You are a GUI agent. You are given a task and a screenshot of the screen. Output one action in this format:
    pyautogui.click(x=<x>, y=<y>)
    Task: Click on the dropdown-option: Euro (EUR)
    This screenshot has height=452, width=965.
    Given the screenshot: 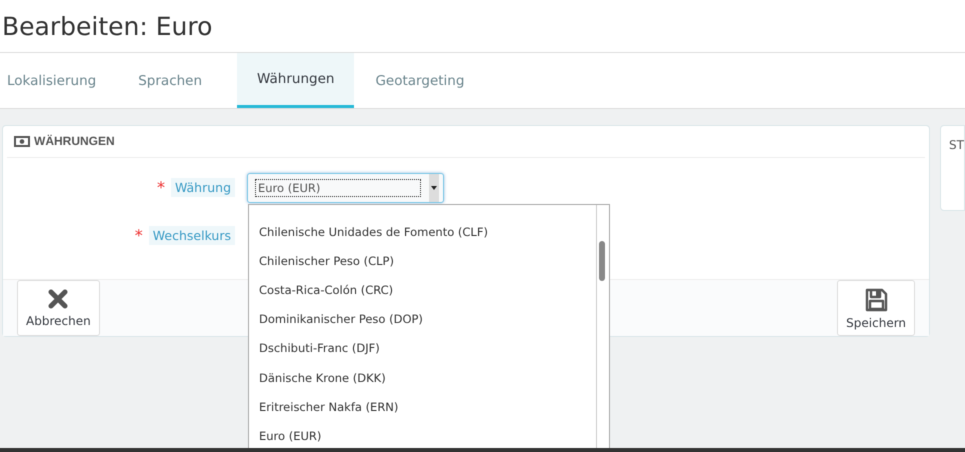 What is the action you would take?
    pyautogui.click(x=422, y=435)
    